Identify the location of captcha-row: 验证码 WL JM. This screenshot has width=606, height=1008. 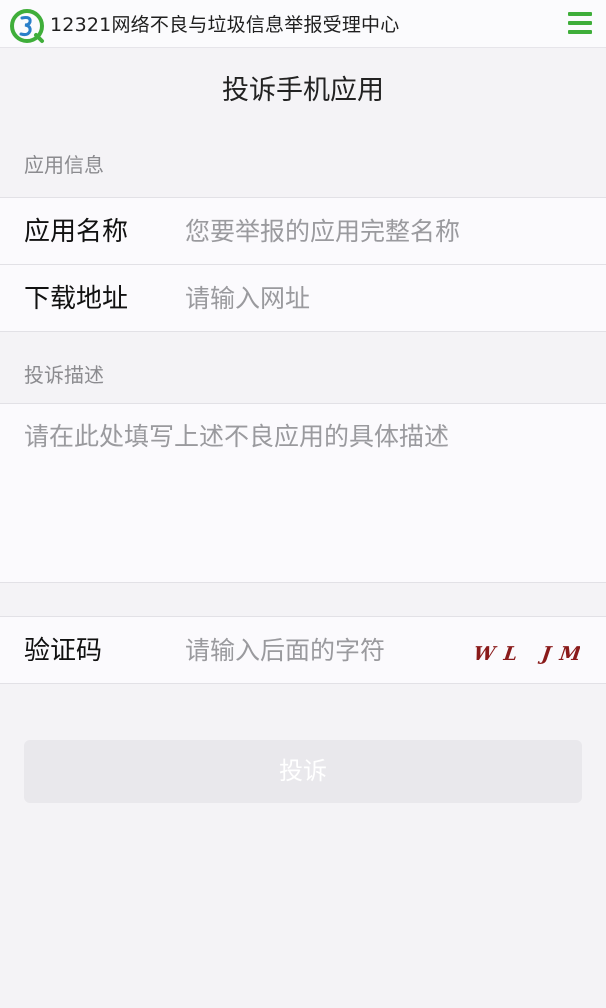
(303, 650).